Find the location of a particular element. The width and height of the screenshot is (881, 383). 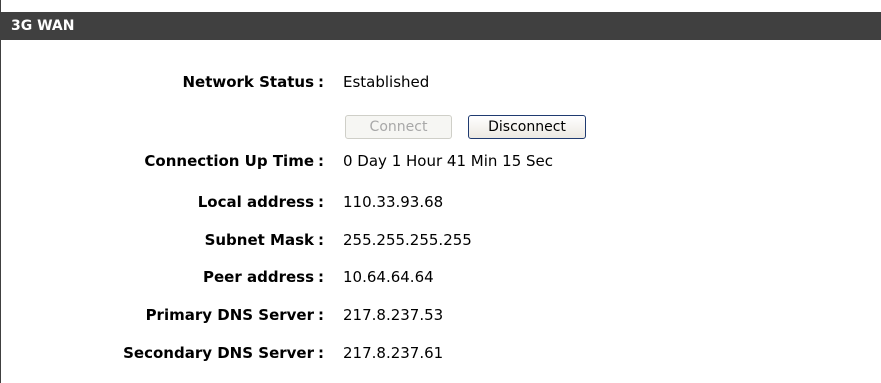

section-title: 3G WAN is located at coordinates (441, 26).